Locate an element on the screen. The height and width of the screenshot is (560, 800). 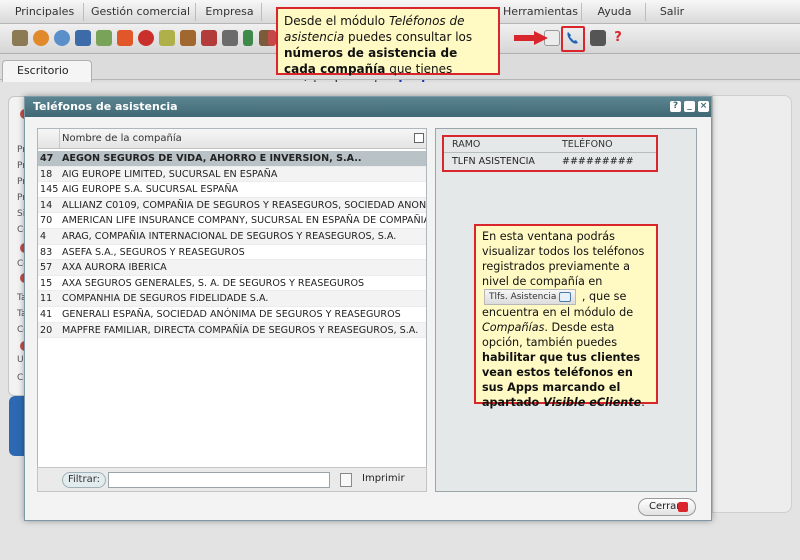
table-row: 11 COMPANHIA DE SEGUROS FIDELIDADE S.A. is located at coordinates (232, 299).